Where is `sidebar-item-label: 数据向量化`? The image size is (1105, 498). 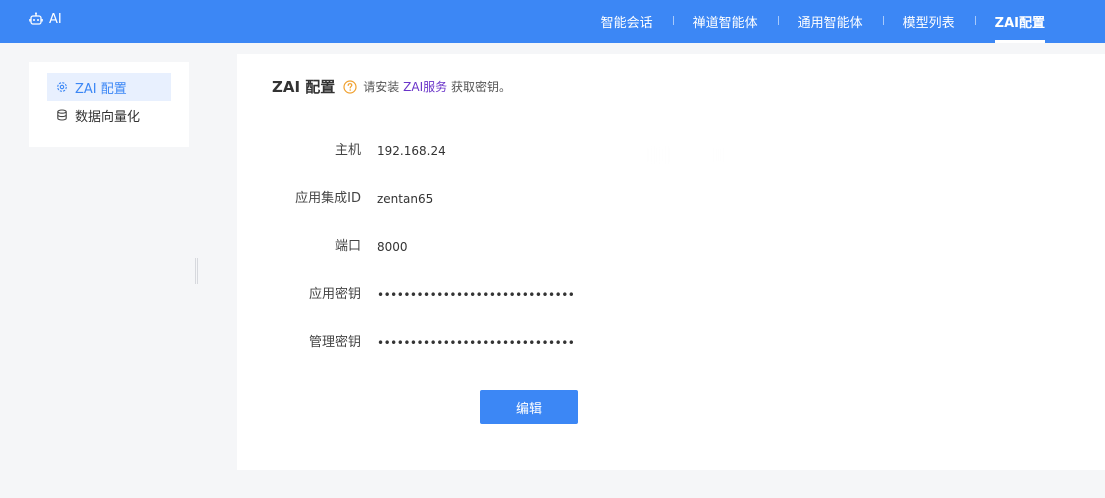 sidebar-item-label: 数据向量化 is located at coordinates (108, 117).